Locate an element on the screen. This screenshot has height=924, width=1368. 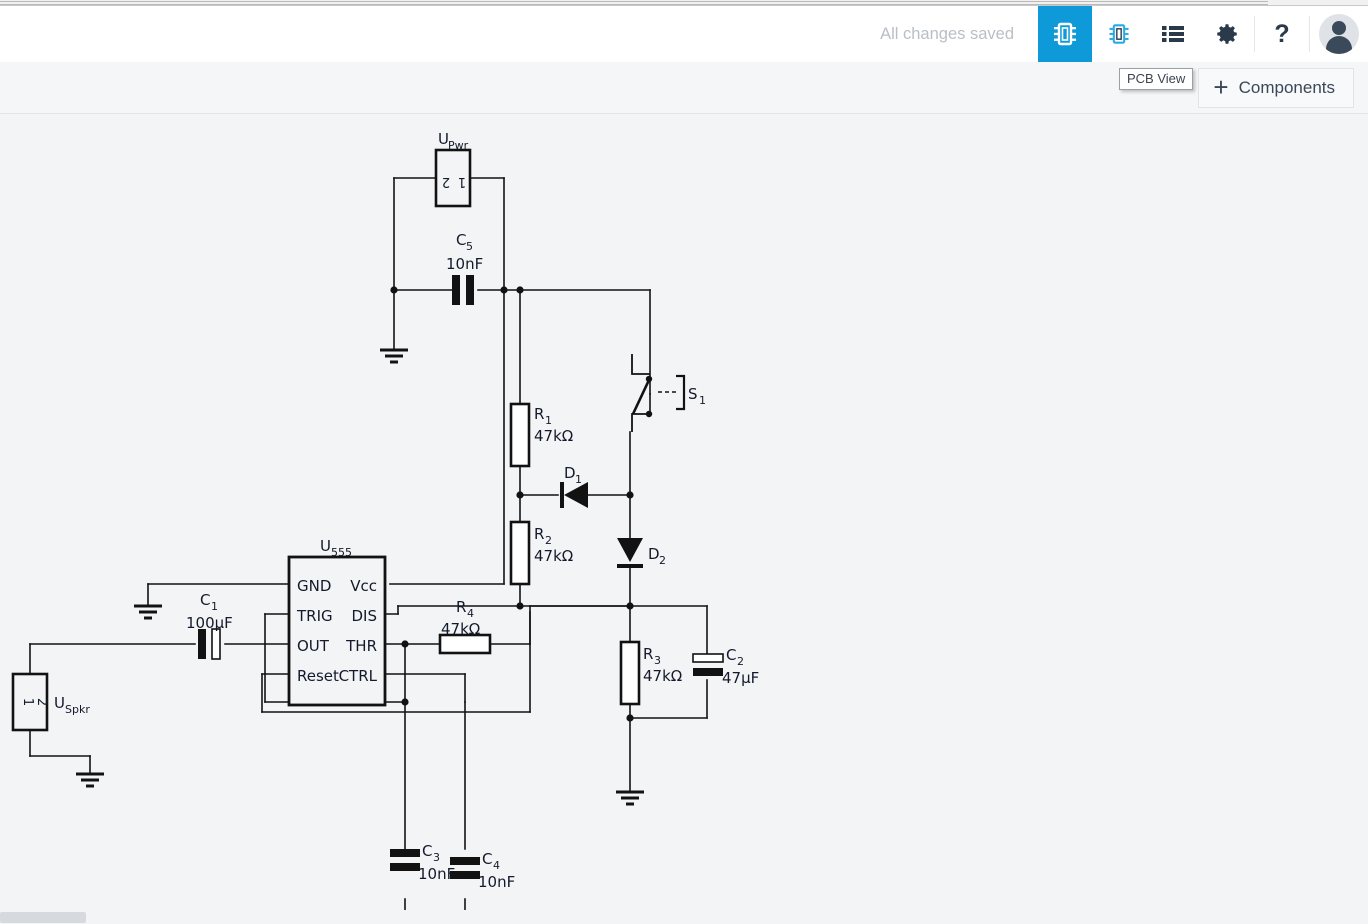
settings-button is located at coordinates (1227, 34).